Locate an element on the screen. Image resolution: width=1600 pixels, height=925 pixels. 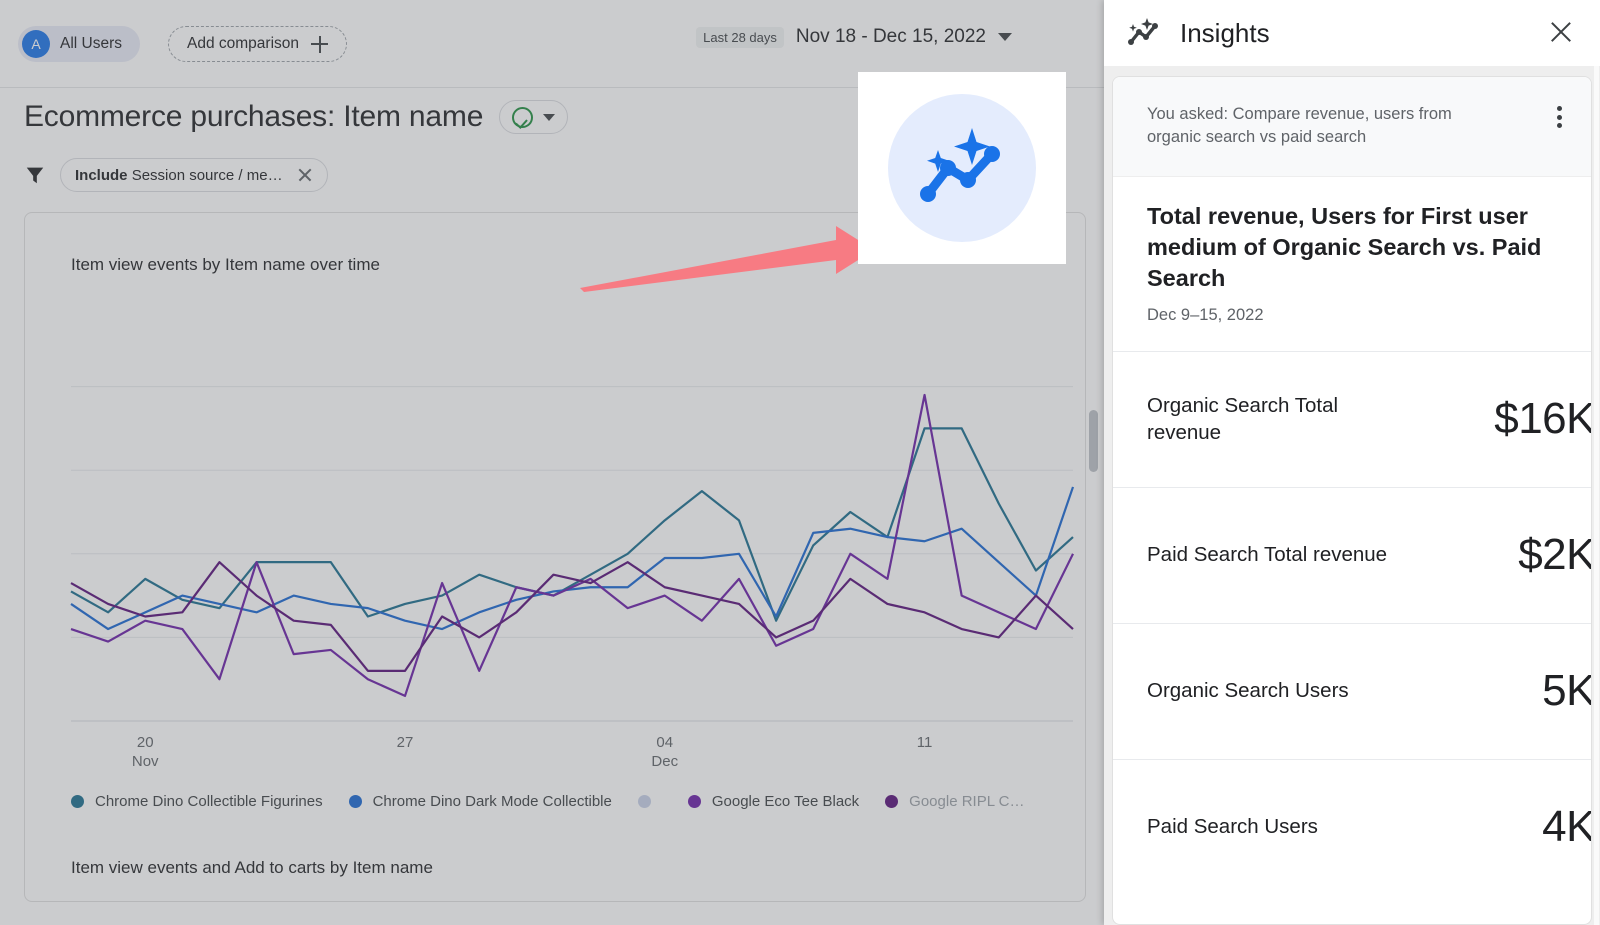
legend-item: Chrome Dino Dark Mode Collectible is located at coordinates (480, 801).